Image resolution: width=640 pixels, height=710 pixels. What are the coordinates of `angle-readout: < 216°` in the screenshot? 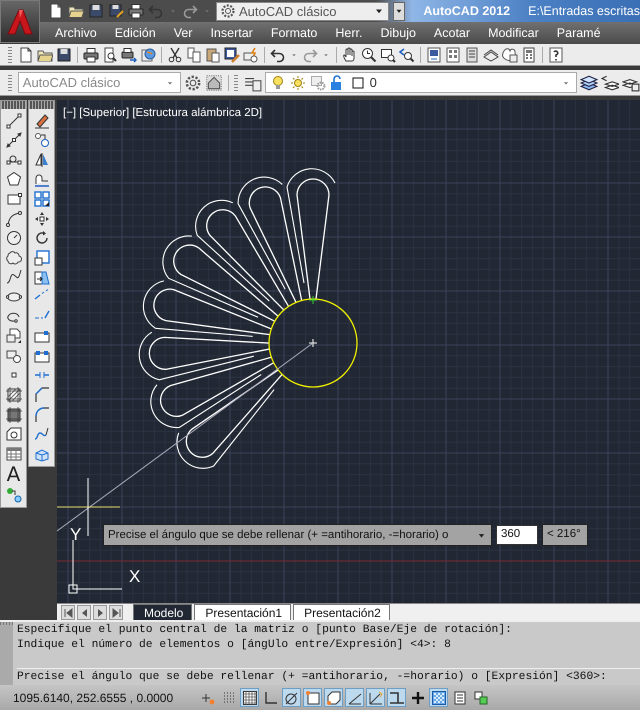 It's located at (565, 535).